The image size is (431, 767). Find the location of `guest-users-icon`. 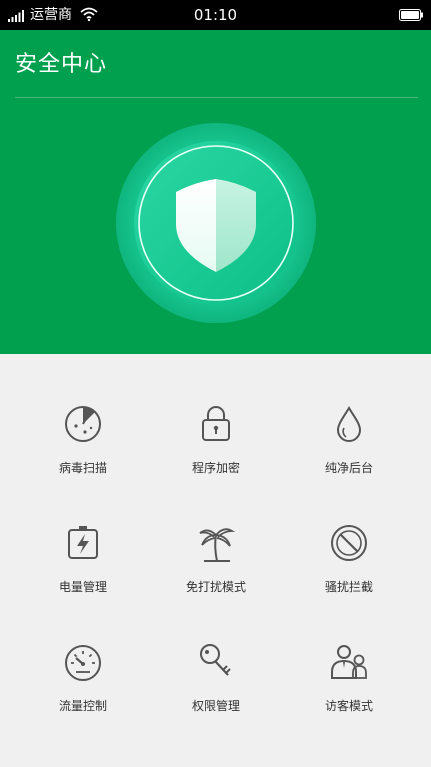

guest-users-icon is located at coordinates (349, 662).